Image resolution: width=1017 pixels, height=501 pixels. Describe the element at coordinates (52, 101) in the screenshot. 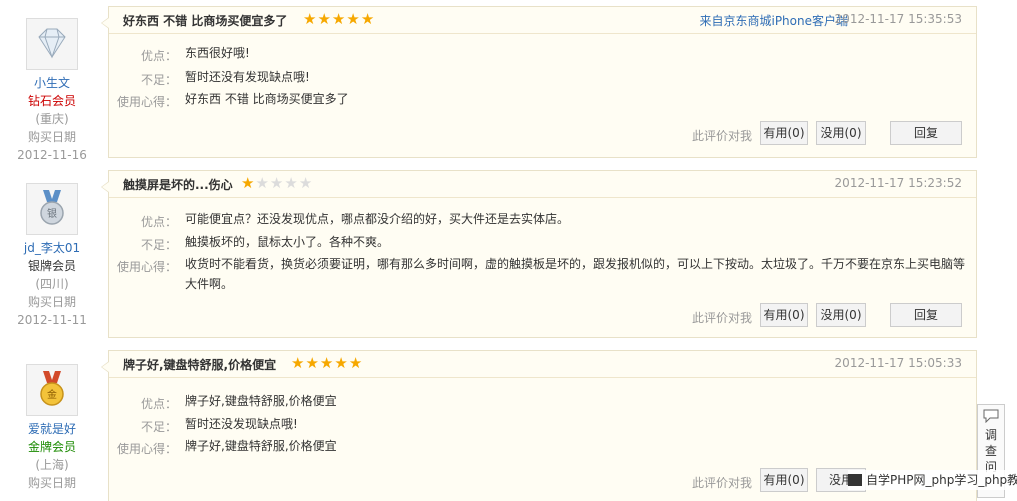

I see `member-level: 钻石会员` at that location.